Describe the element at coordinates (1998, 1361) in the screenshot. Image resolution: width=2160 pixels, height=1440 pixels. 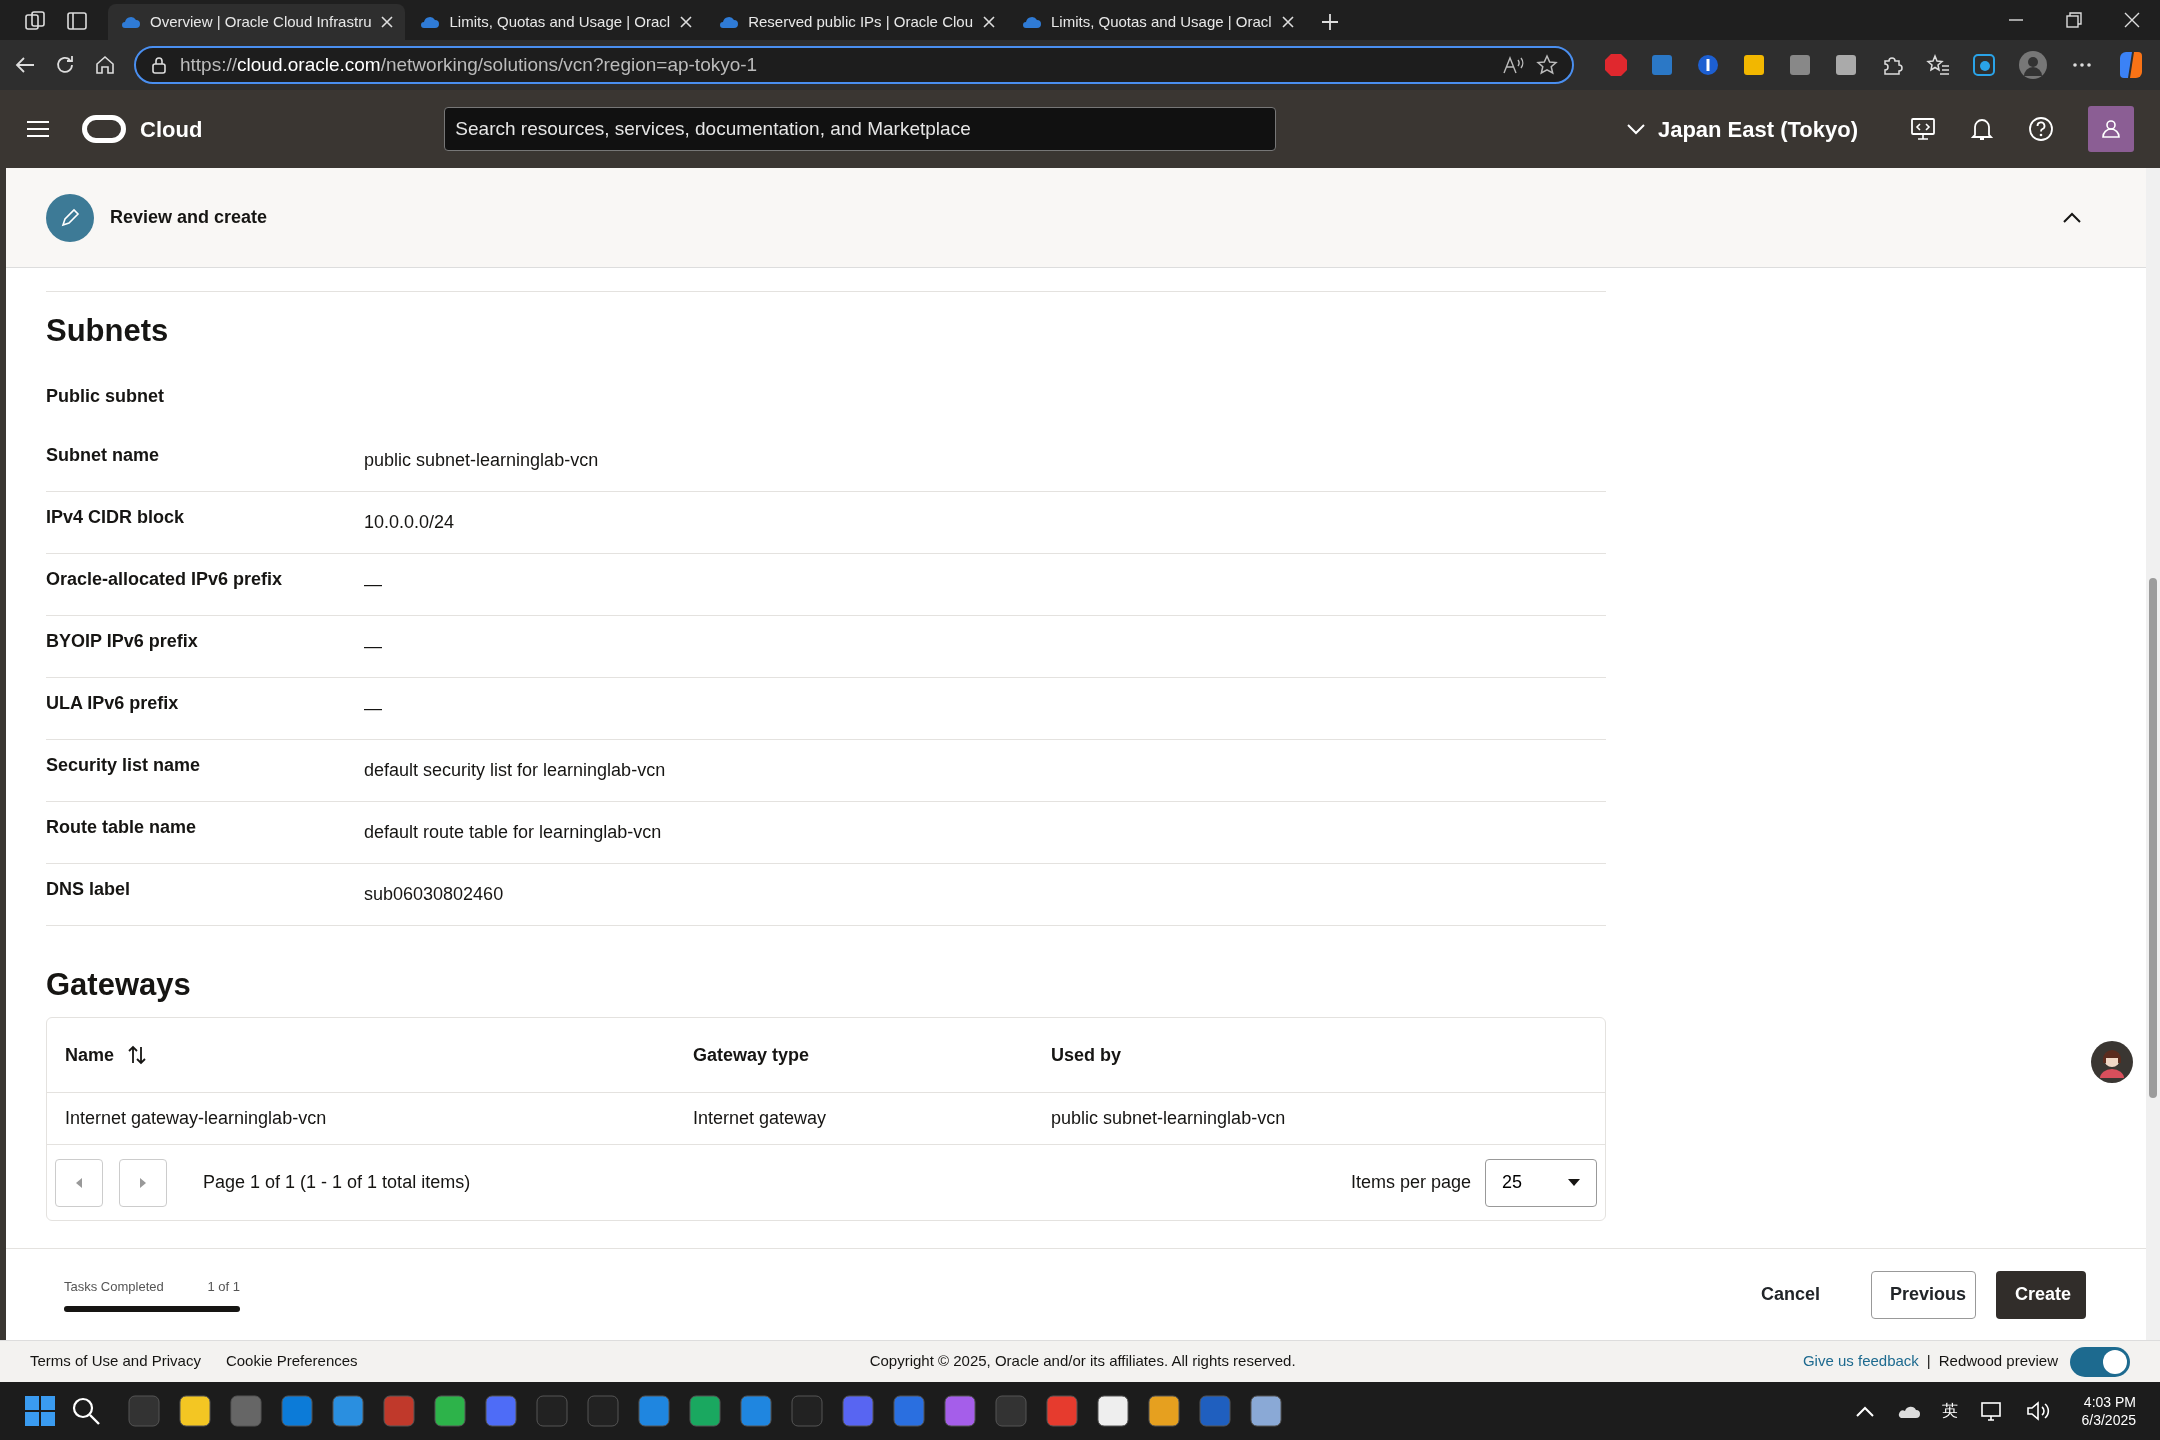
I see `preview-label: Redwood preview` at that location.